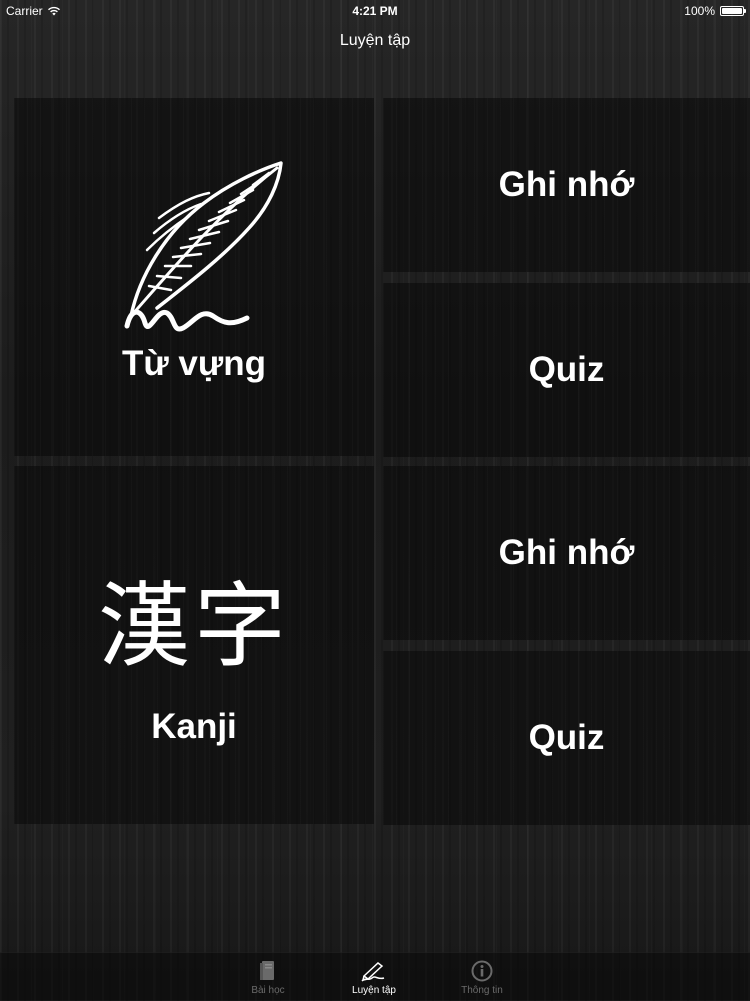  I want to click on status-battery-group: 100%, so click(715, 11).